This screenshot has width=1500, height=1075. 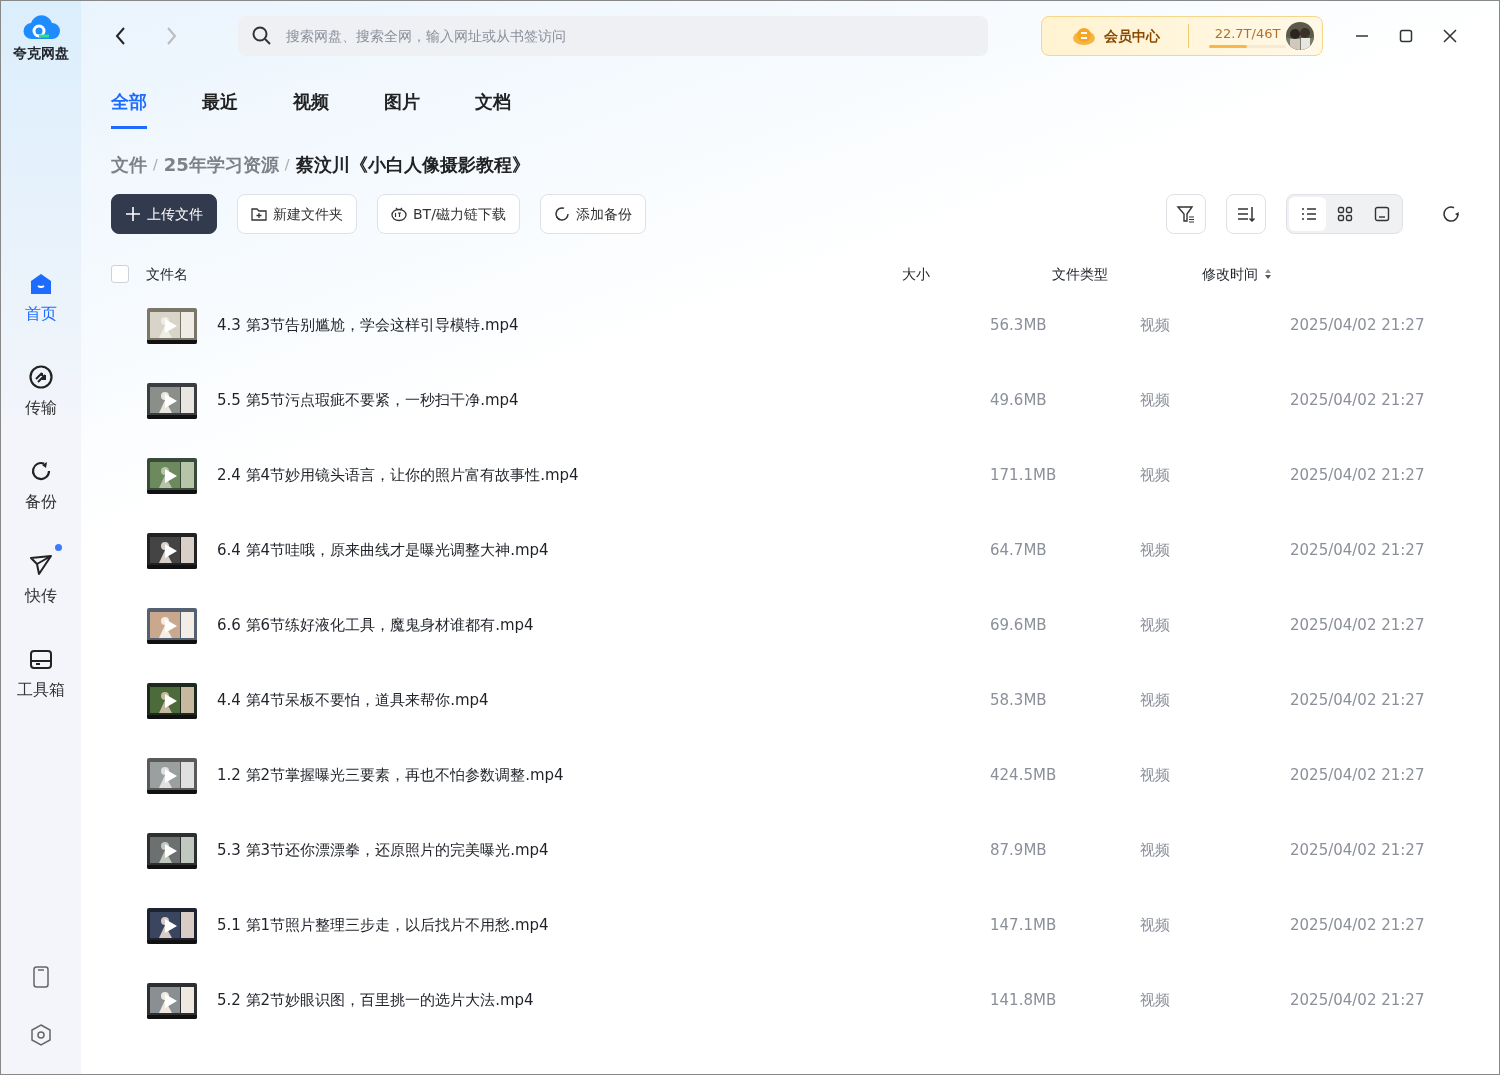 I want to click on tab: 文档, so click(x=493, y=107).